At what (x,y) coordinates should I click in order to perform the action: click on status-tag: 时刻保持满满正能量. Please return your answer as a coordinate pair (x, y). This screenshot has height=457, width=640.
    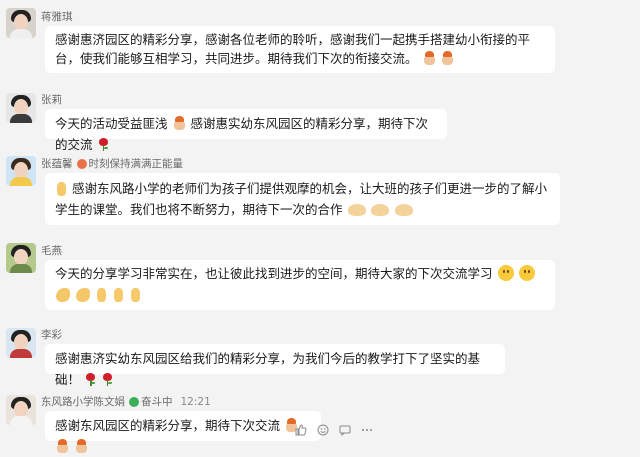
    Looking at the image, I should click on (130, 163).